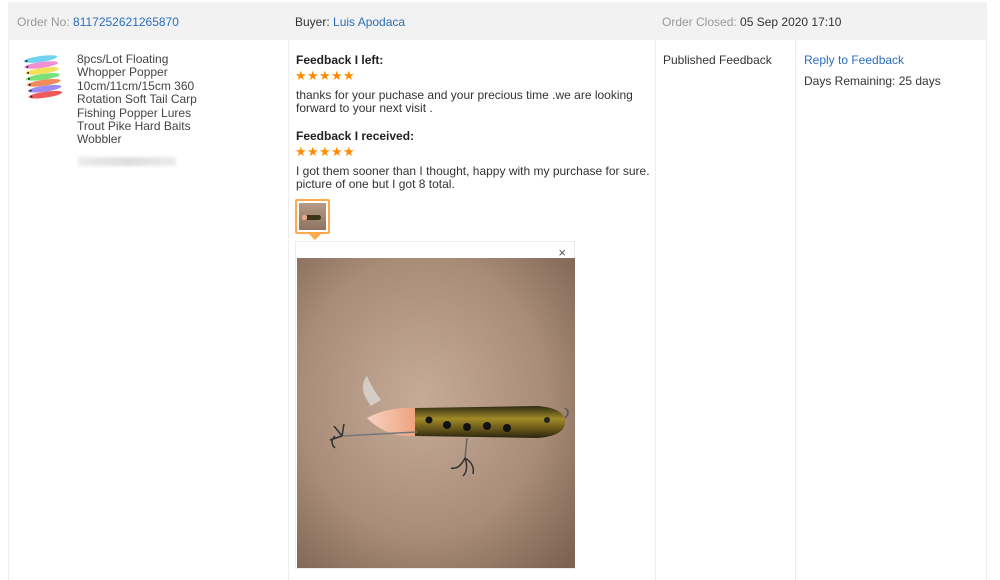 The width and height of the screenshot is (1000, 580). I want to click on reply-to-feedback-link: Reply to Feedback, so click(854, 60).